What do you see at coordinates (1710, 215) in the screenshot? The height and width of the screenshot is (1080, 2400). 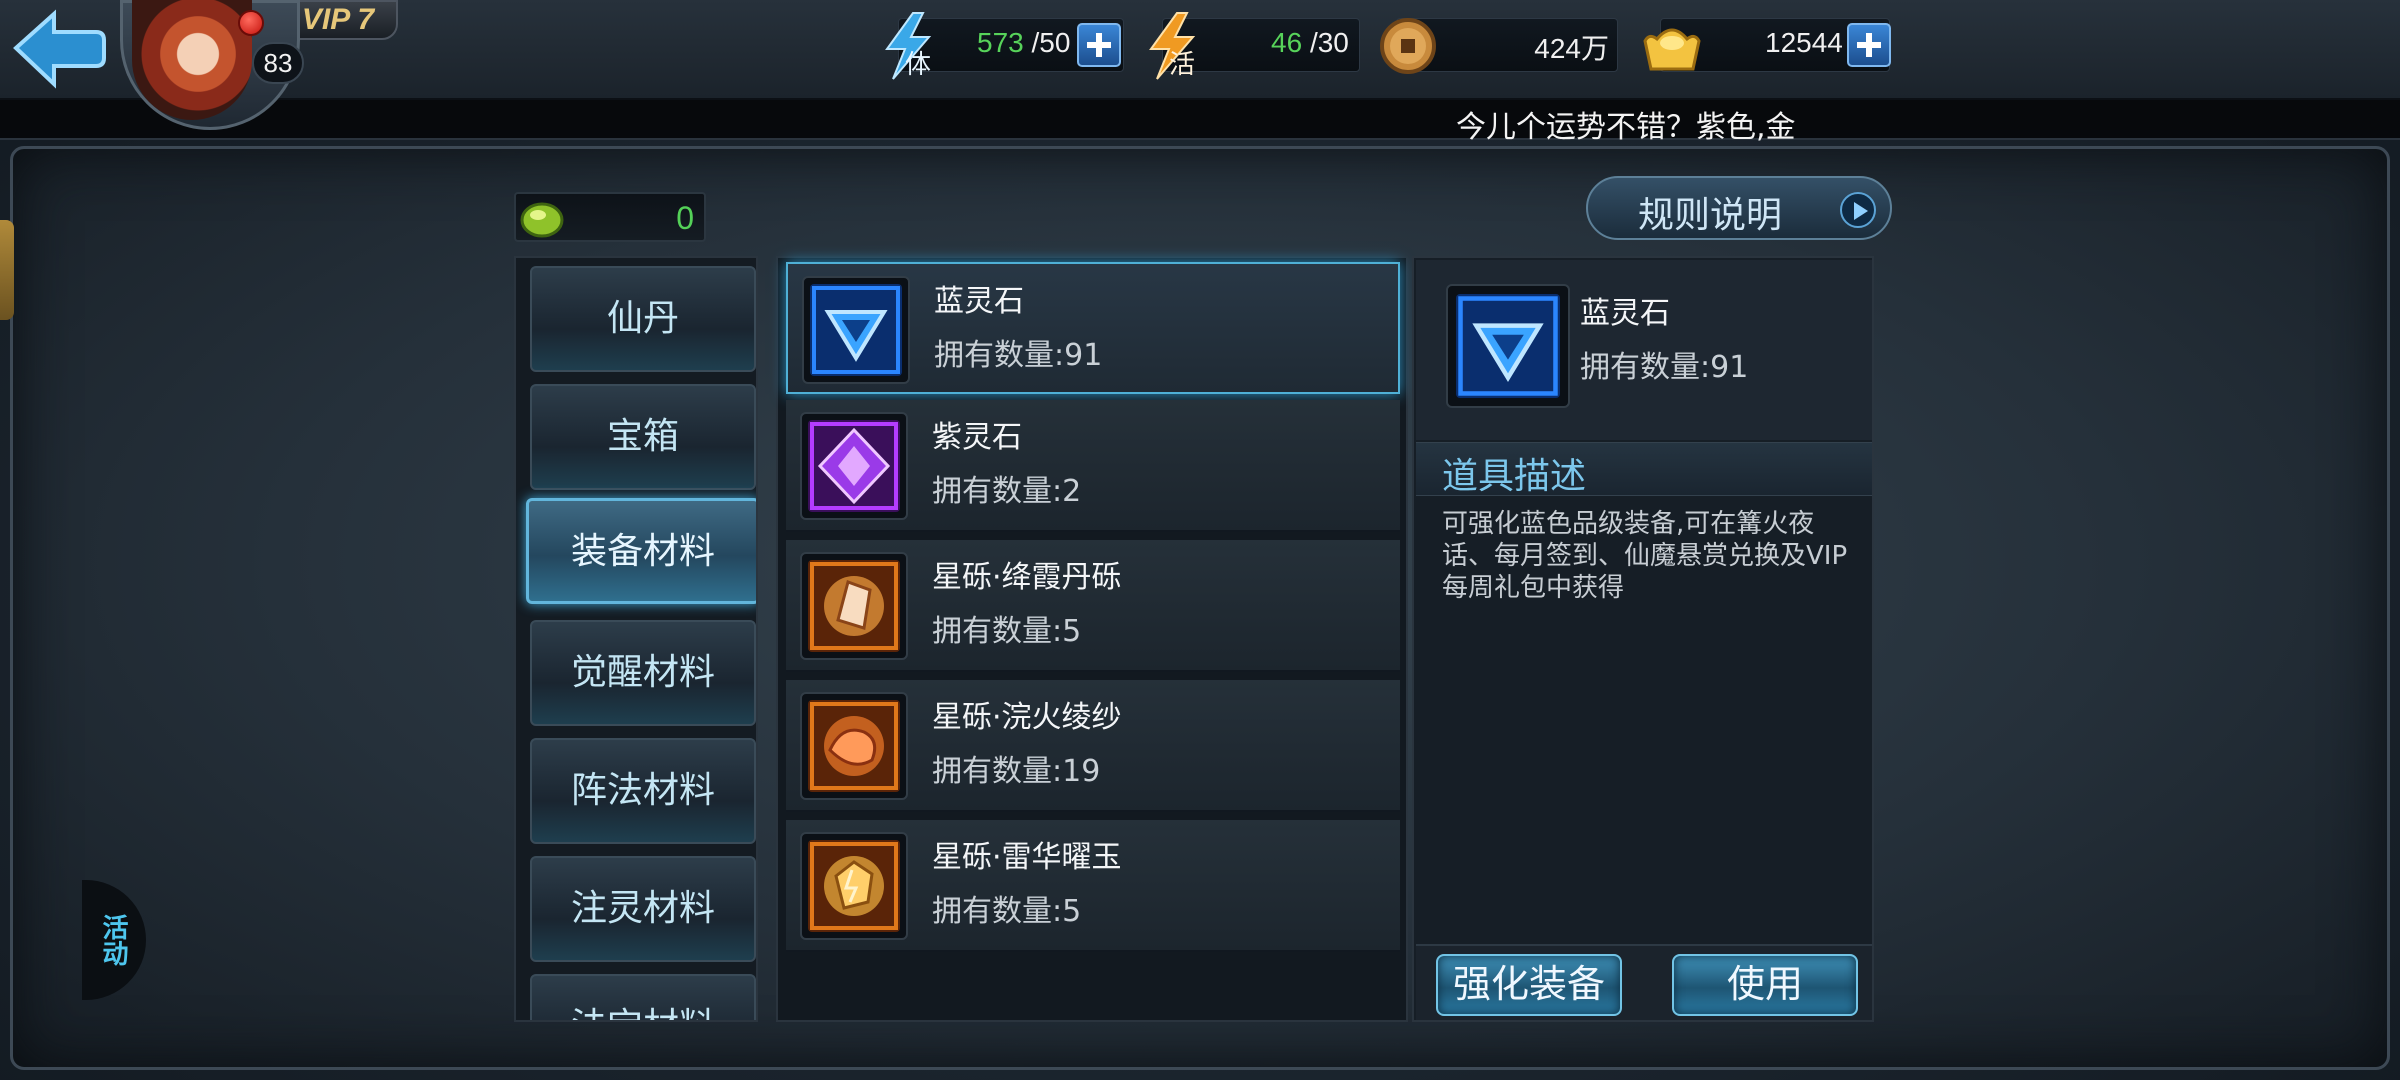 I see `rules-button-label: 规则说明` at bounding box center [1710, 215].